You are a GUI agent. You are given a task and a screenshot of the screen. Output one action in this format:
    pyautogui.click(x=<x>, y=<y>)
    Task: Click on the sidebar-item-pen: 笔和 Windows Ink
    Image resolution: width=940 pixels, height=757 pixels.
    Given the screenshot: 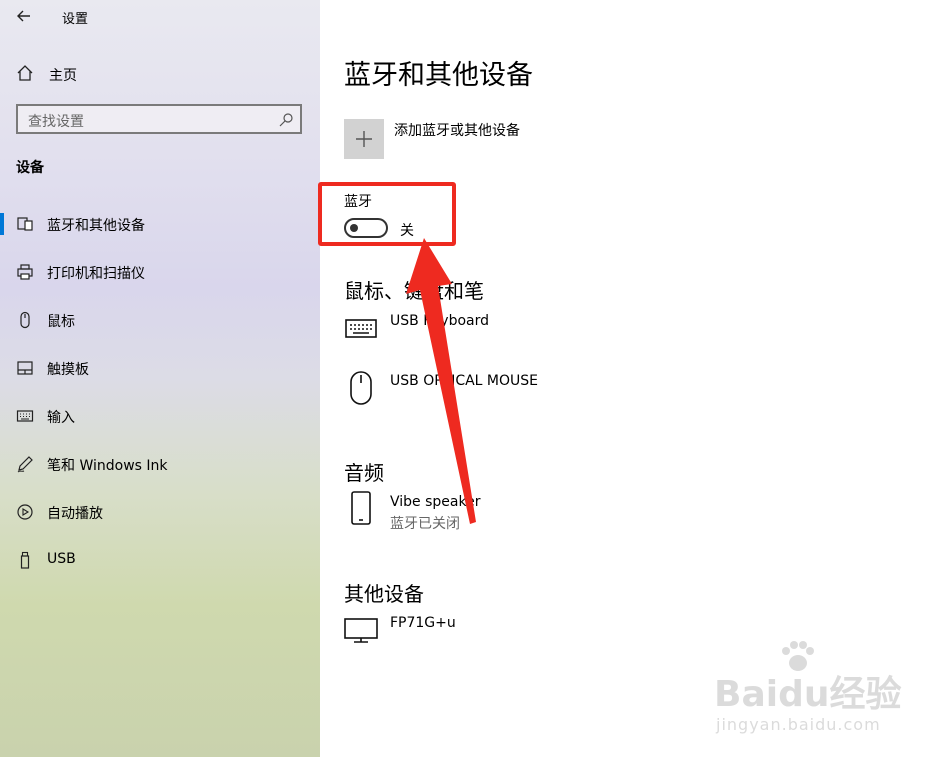 What is the action you would take?
    pyautogui.click(x=160, y=464)
    